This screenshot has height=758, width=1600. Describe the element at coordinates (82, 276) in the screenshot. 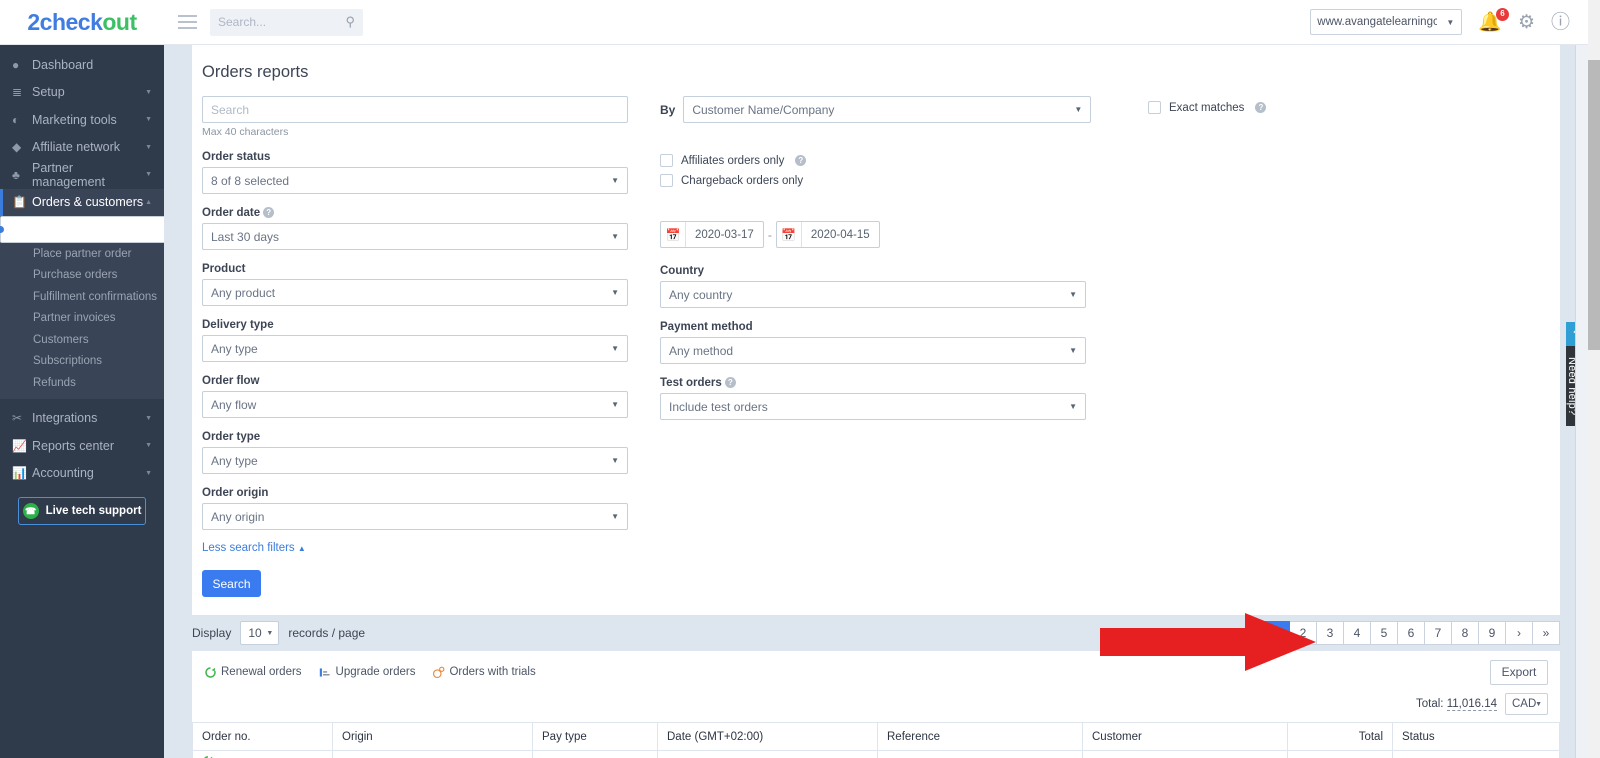

I see `sidebar-item-purchase-orders: Purchase orders` at that location.